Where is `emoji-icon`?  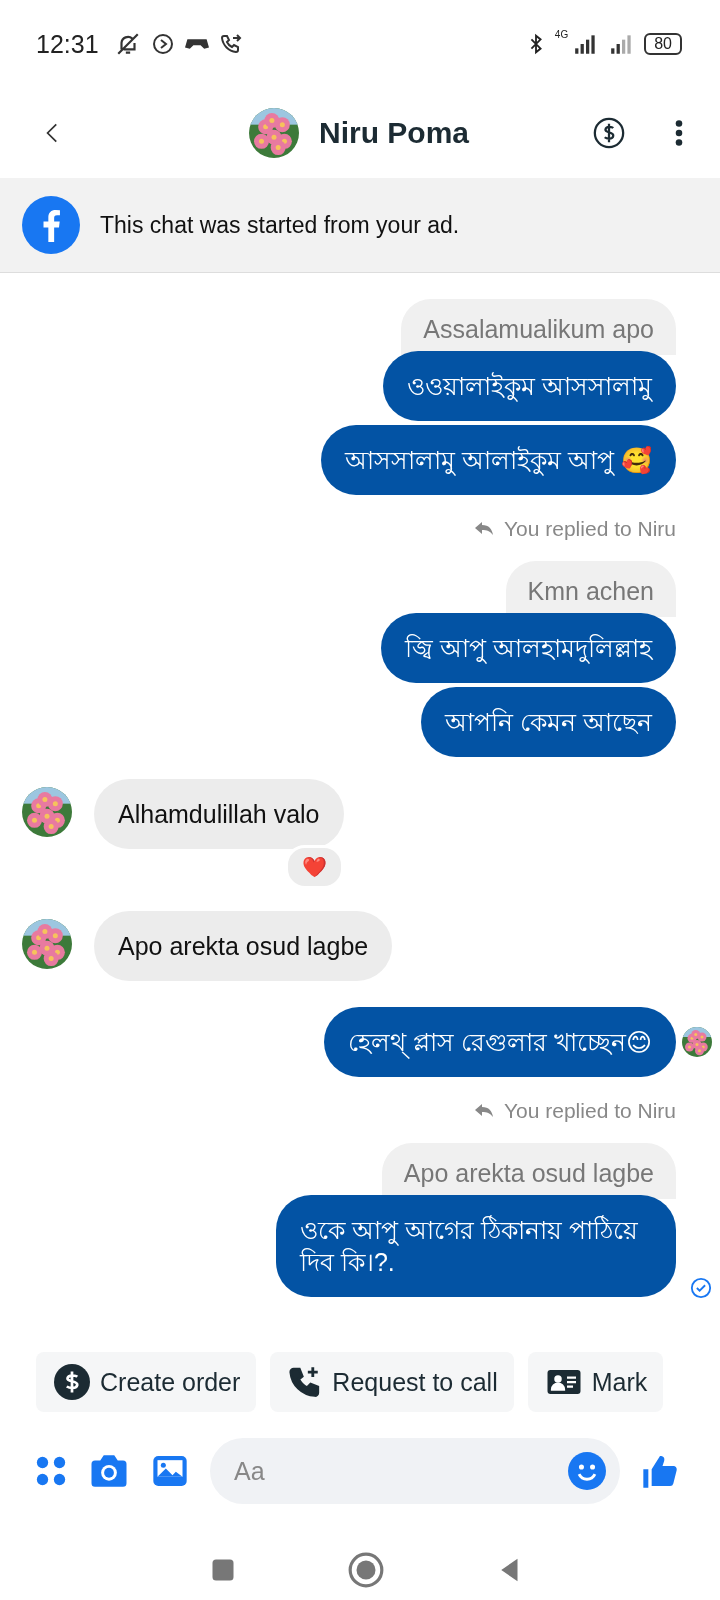
emoji-icon is located at coordinates (587, 1471).